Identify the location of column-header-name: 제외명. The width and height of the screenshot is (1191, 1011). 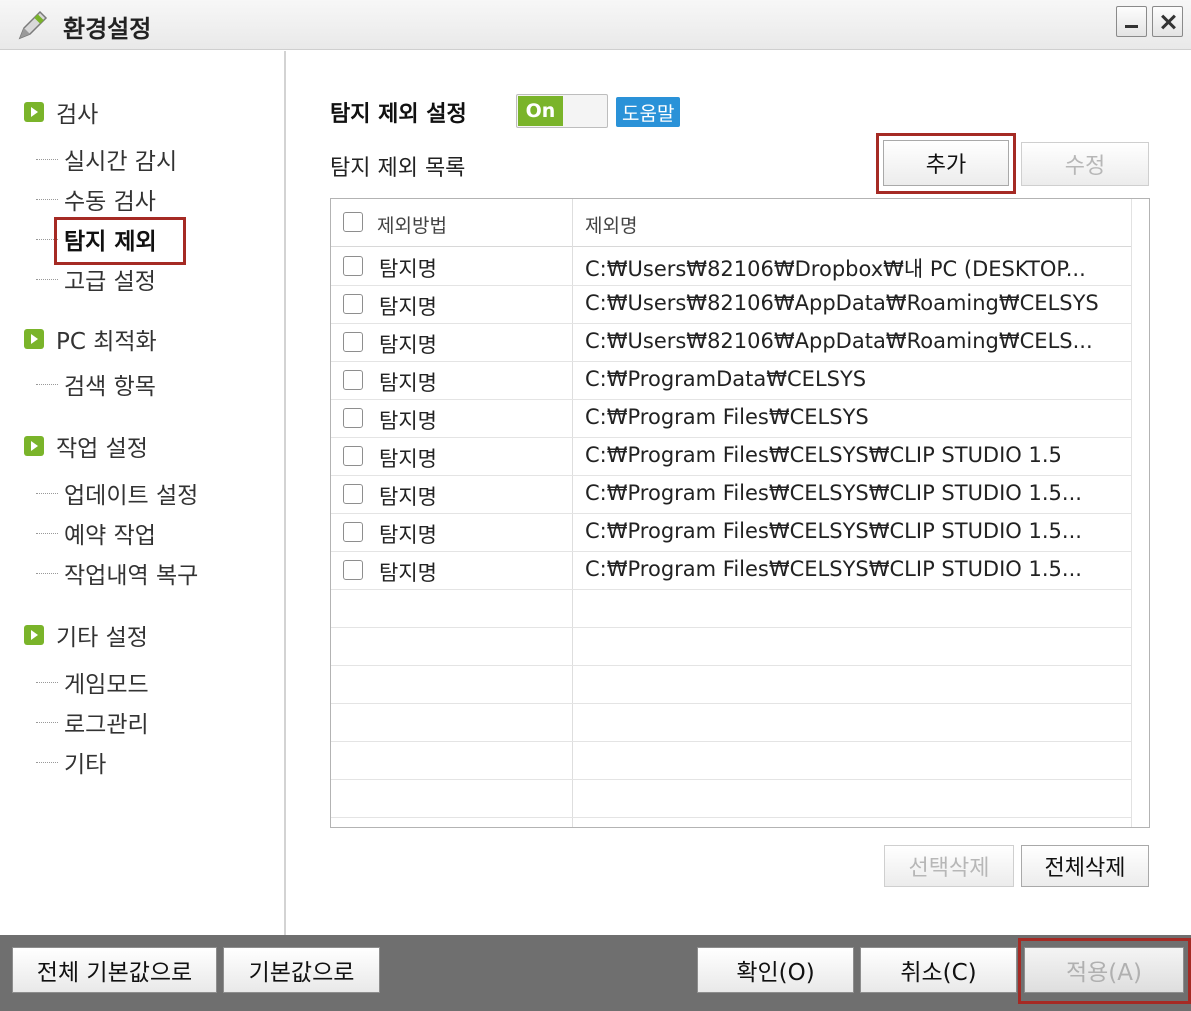
(611, 226).